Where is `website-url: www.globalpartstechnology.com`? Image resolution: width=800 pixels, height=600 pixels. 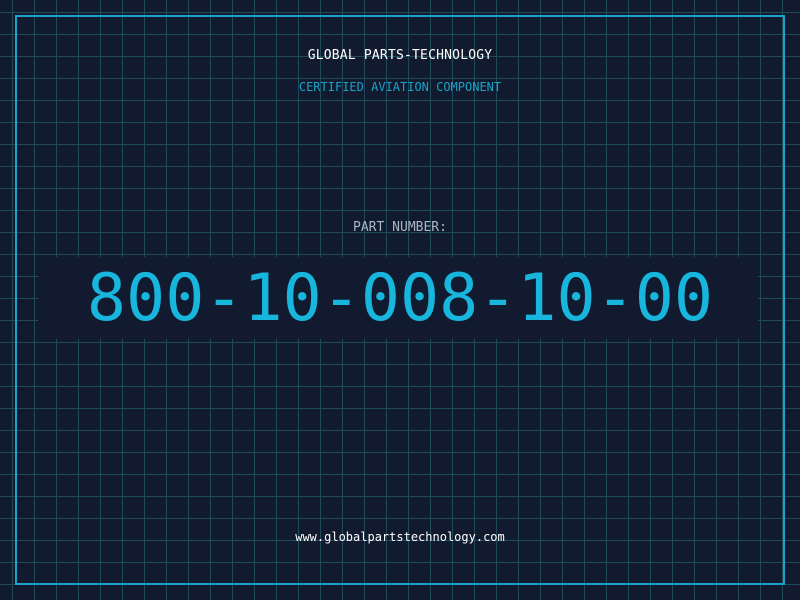
website-url: www.globalpartstechnology.com is located at coordinates (400, 537).